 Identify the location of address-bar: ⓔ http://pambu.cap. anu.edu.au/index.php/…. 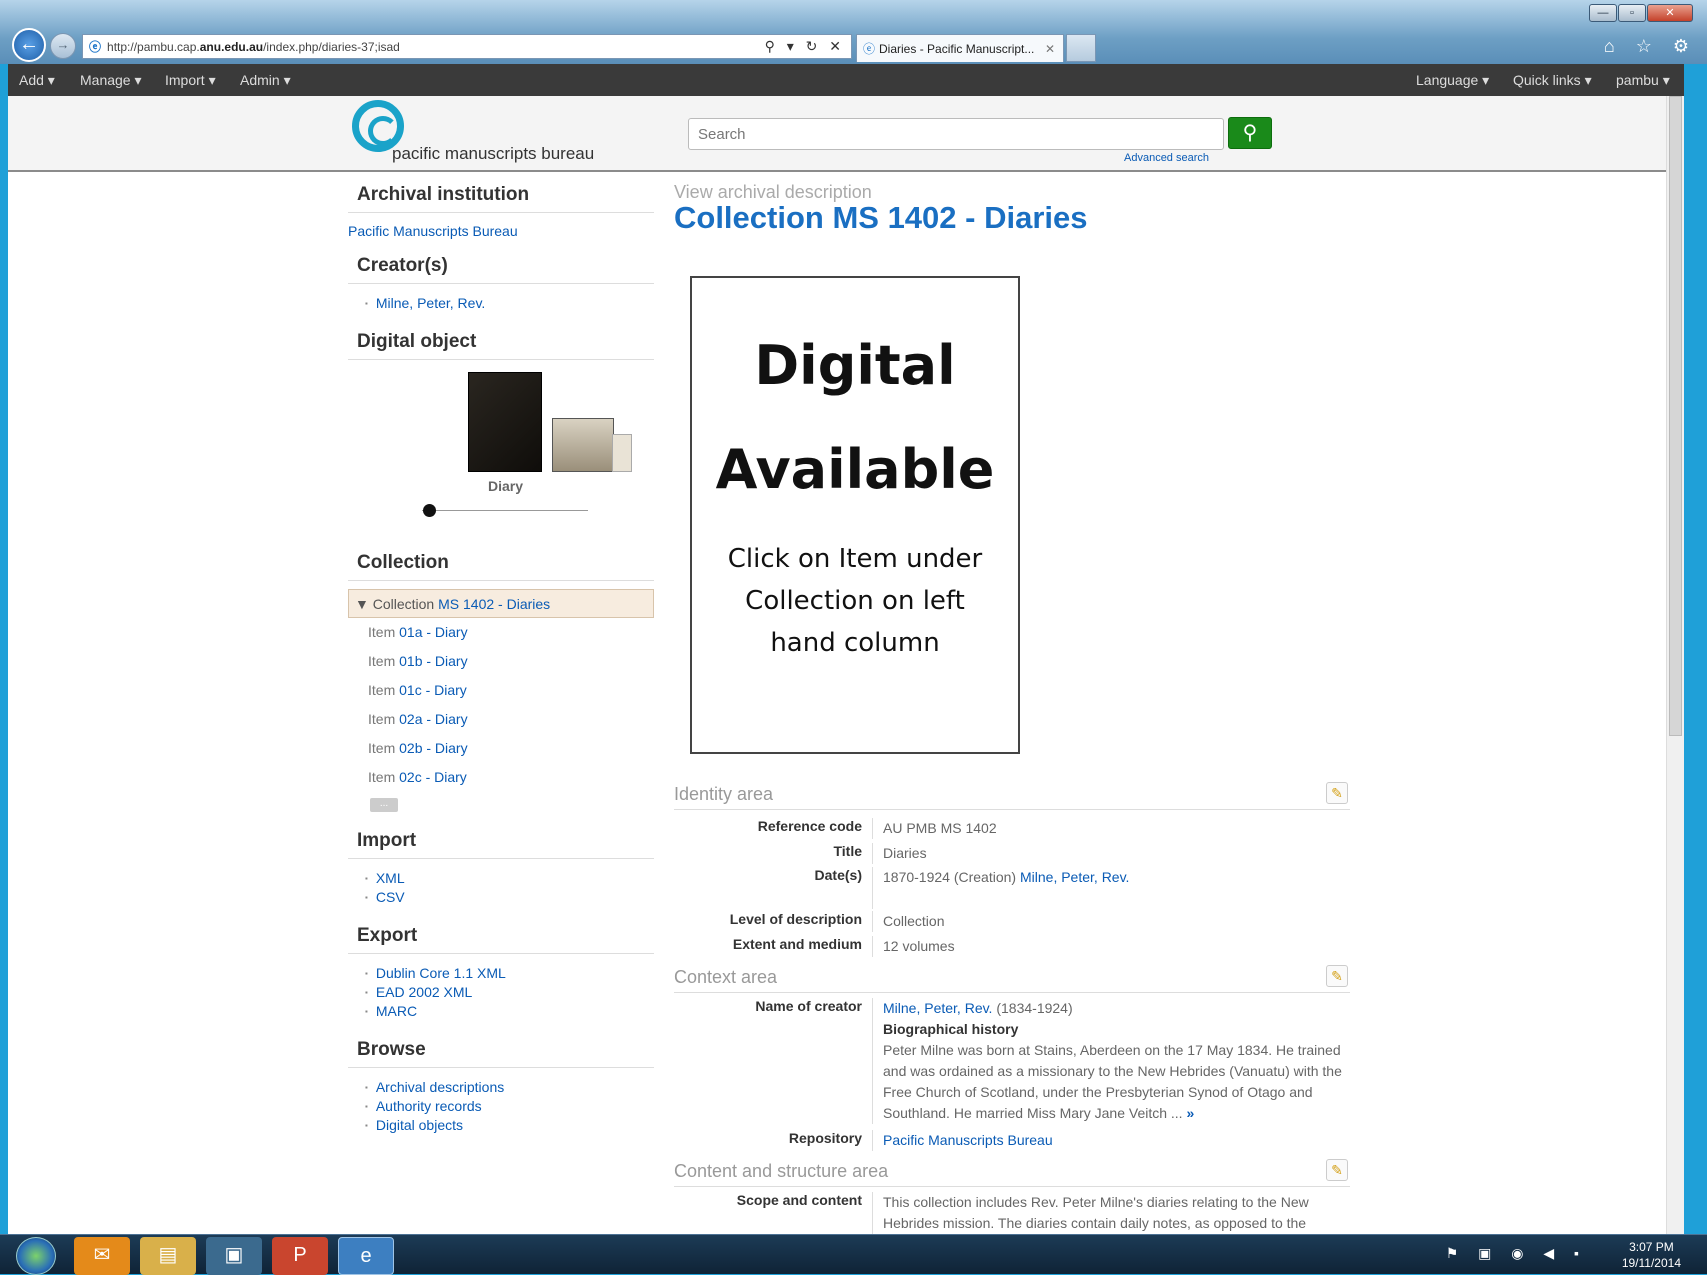
(467, 46).